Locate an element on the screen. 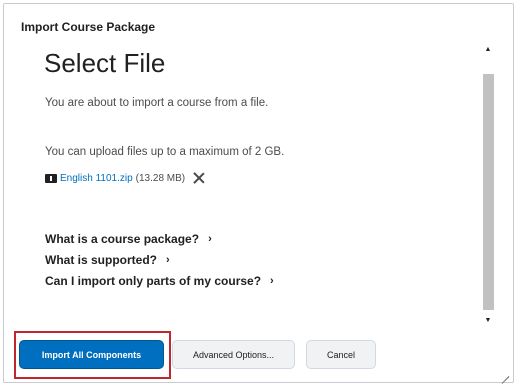 Image resolution: width=517 pixels, height=386 pixels. scroll-down-arrow-icon: ▼ is located at coordinates (488, 320).